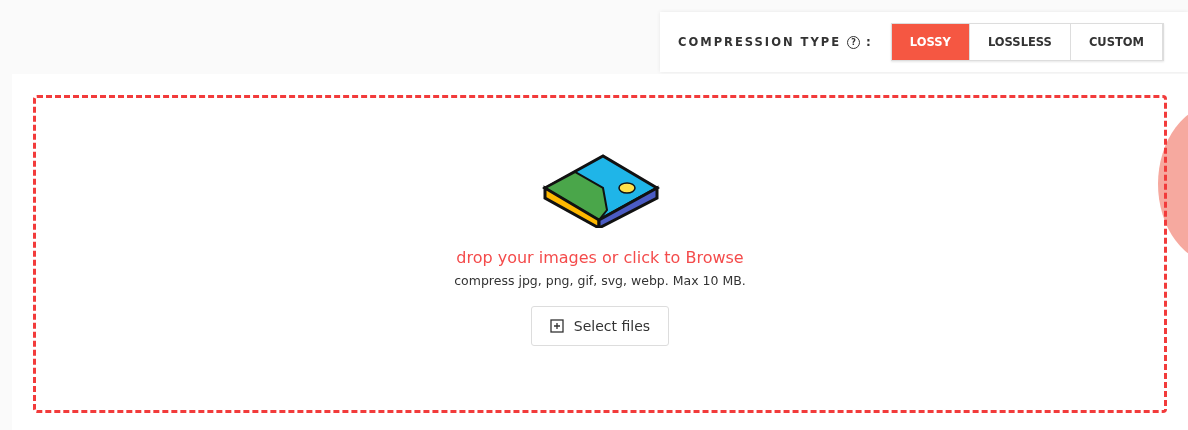 This screenshot has width=1188, height=430. I want to click on compression-option: LOSSLESS, so click(1020, 42).